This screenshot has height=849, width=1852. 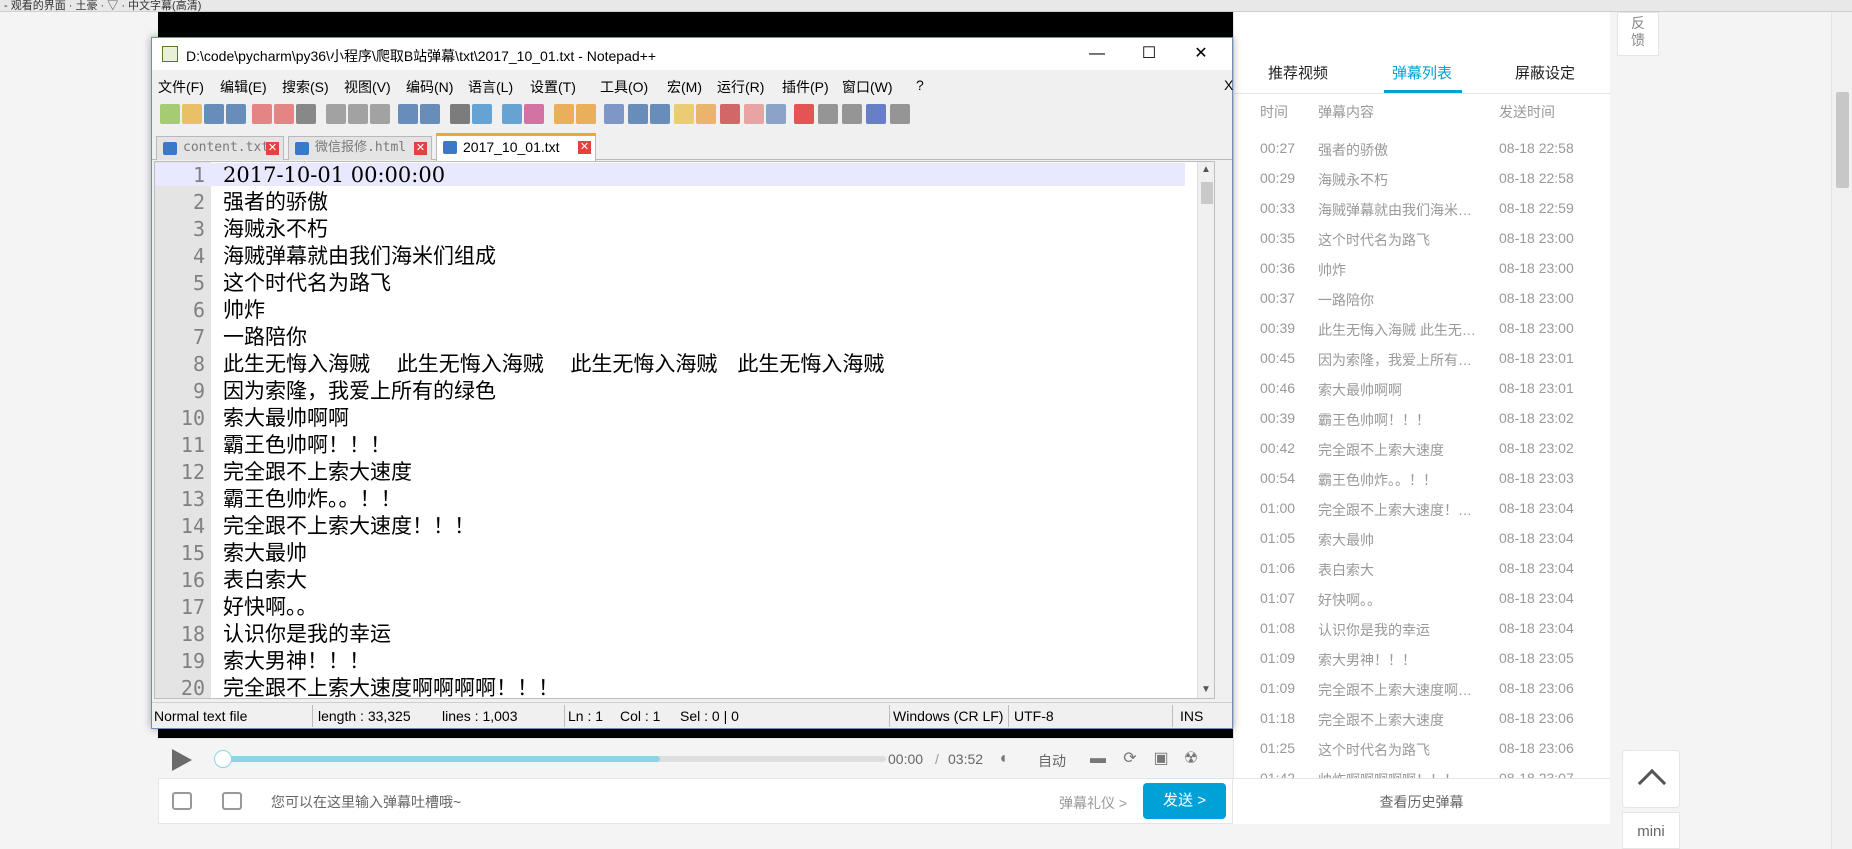 What do you see at coordinates (408, 114) in the screenshot?
I see `undo-icon` at bounding box center [408, 114].